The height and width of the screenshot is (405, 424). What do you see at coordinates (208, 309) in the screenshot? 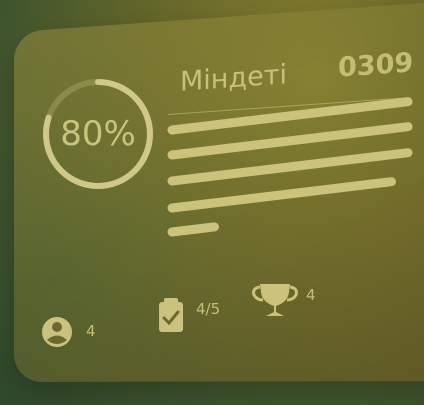
I see `tasks-count: 4/5` at bounding box center [208, 309].